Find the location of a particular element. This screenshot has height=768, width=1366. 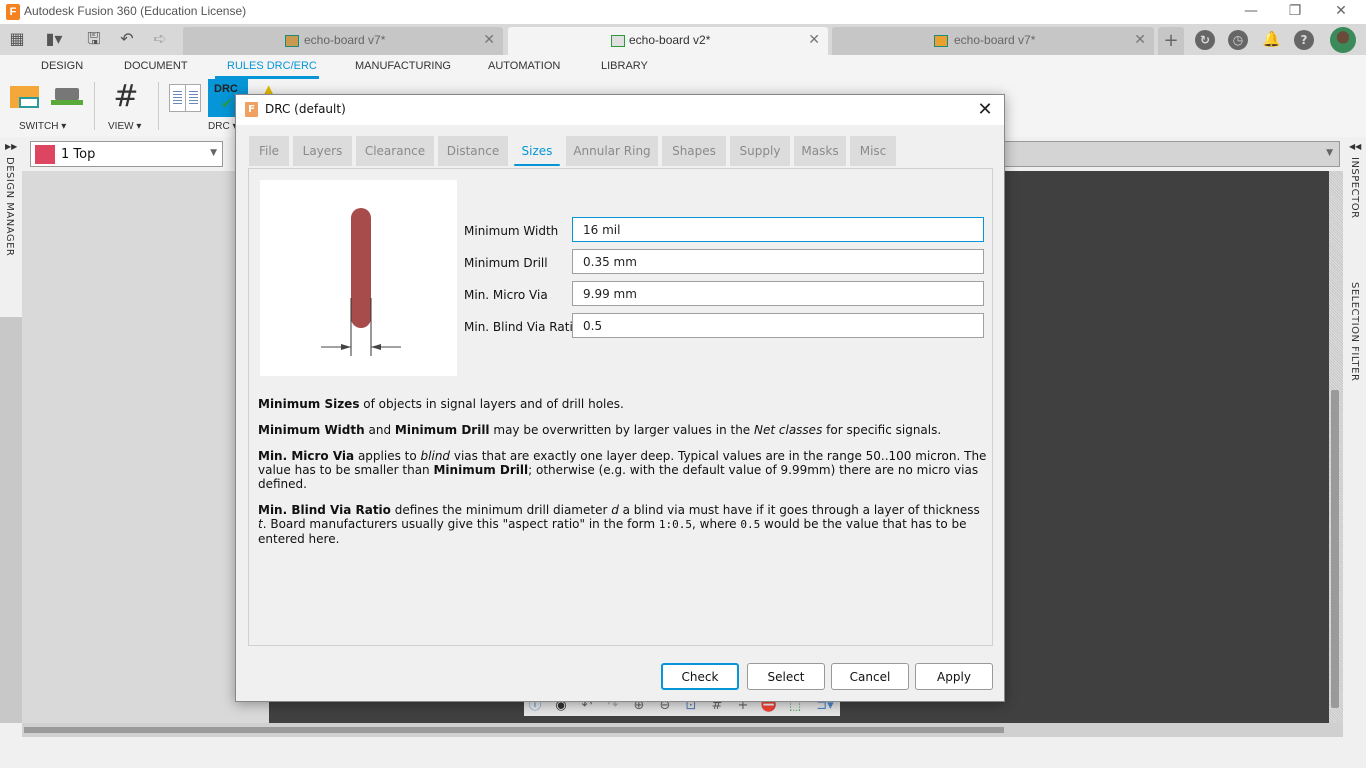

design-manager-panel: ▶▶ DESIGN MANAGER is located at coordinates (11, 227).